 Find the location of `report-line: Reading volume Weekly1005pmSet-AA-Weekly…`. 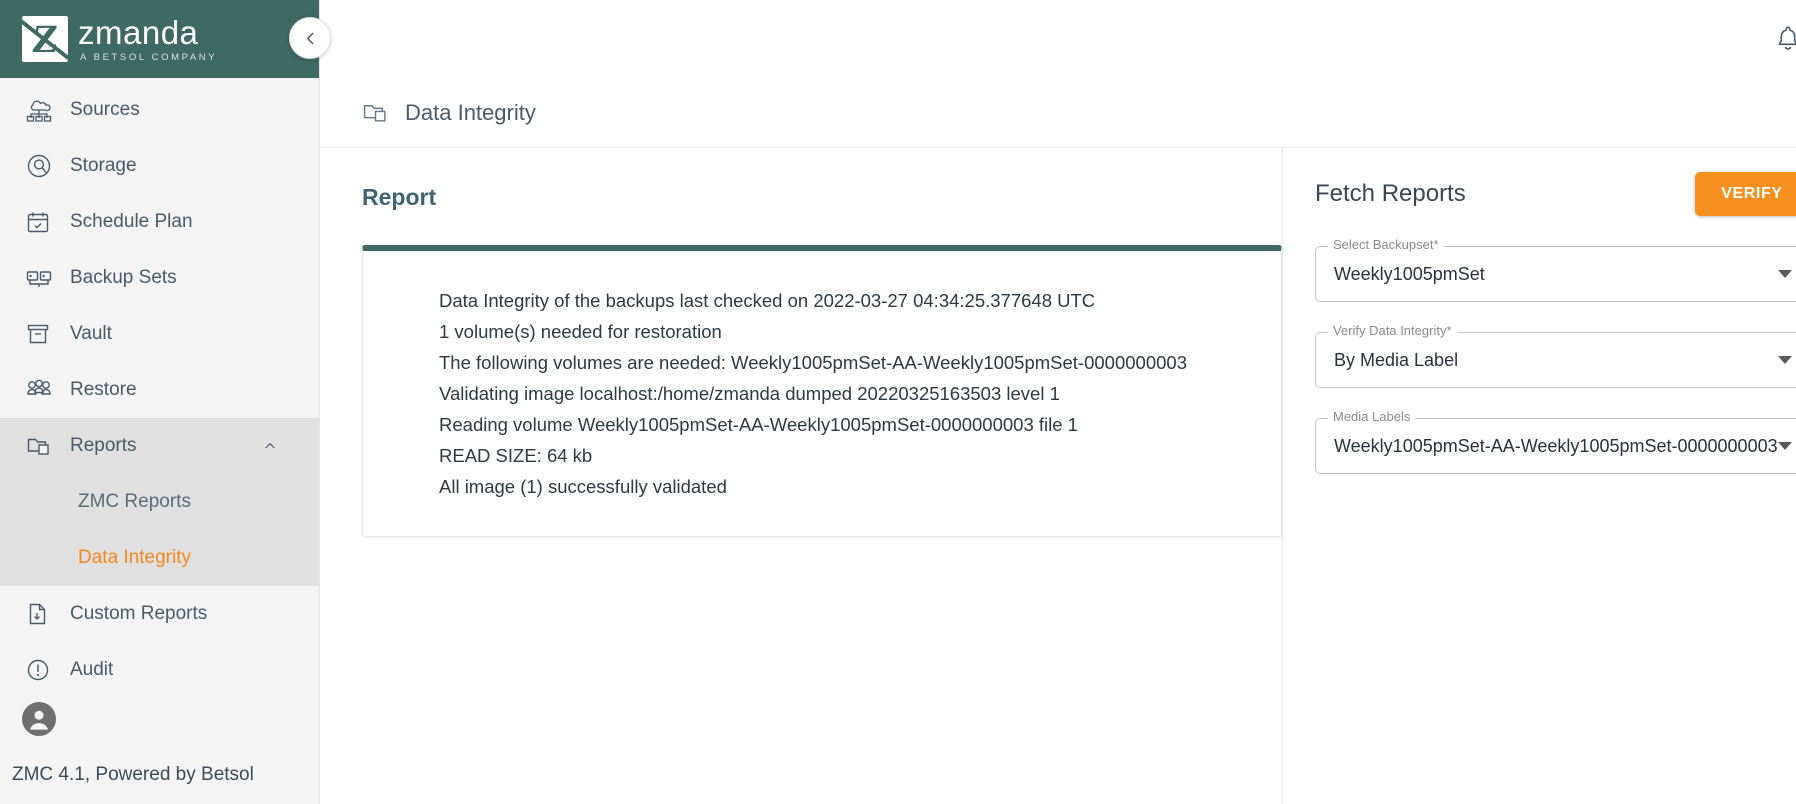

report-line: Reading volume Weekly1005pmSet-AA-Weekly… is located at coordinates (758, 424).